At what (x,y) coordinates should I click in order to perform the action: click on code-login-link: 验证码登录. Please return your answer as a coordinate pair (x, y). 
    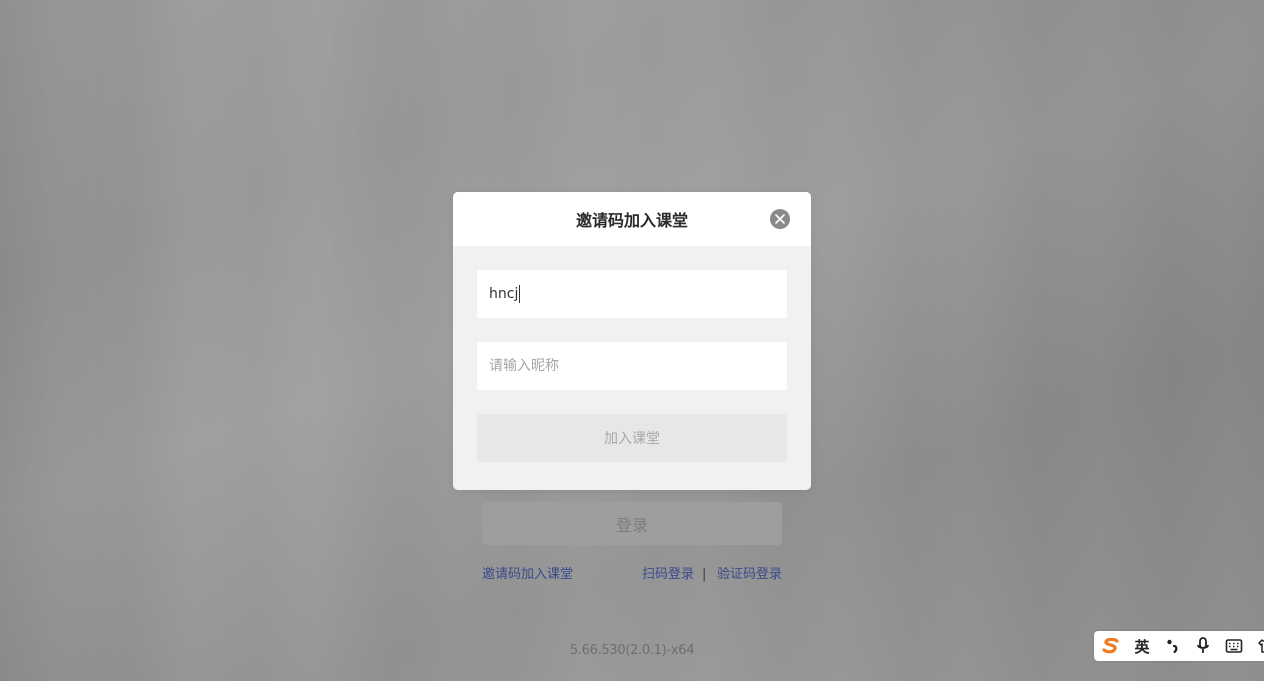
    Looking at the image, I should click on (749, 575).